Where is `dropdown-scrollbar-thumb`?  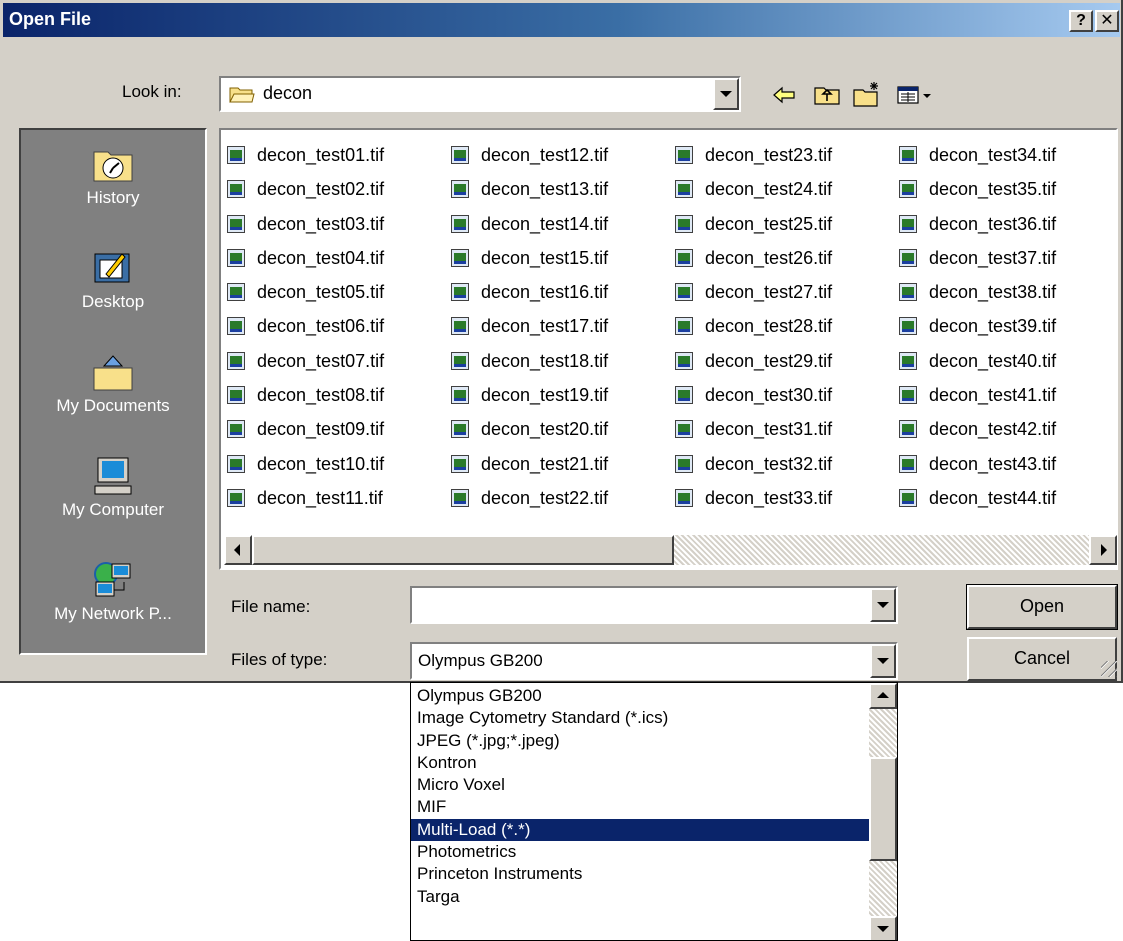
dropdown-scrollbar-thumb is located at coordinates (883, 809).